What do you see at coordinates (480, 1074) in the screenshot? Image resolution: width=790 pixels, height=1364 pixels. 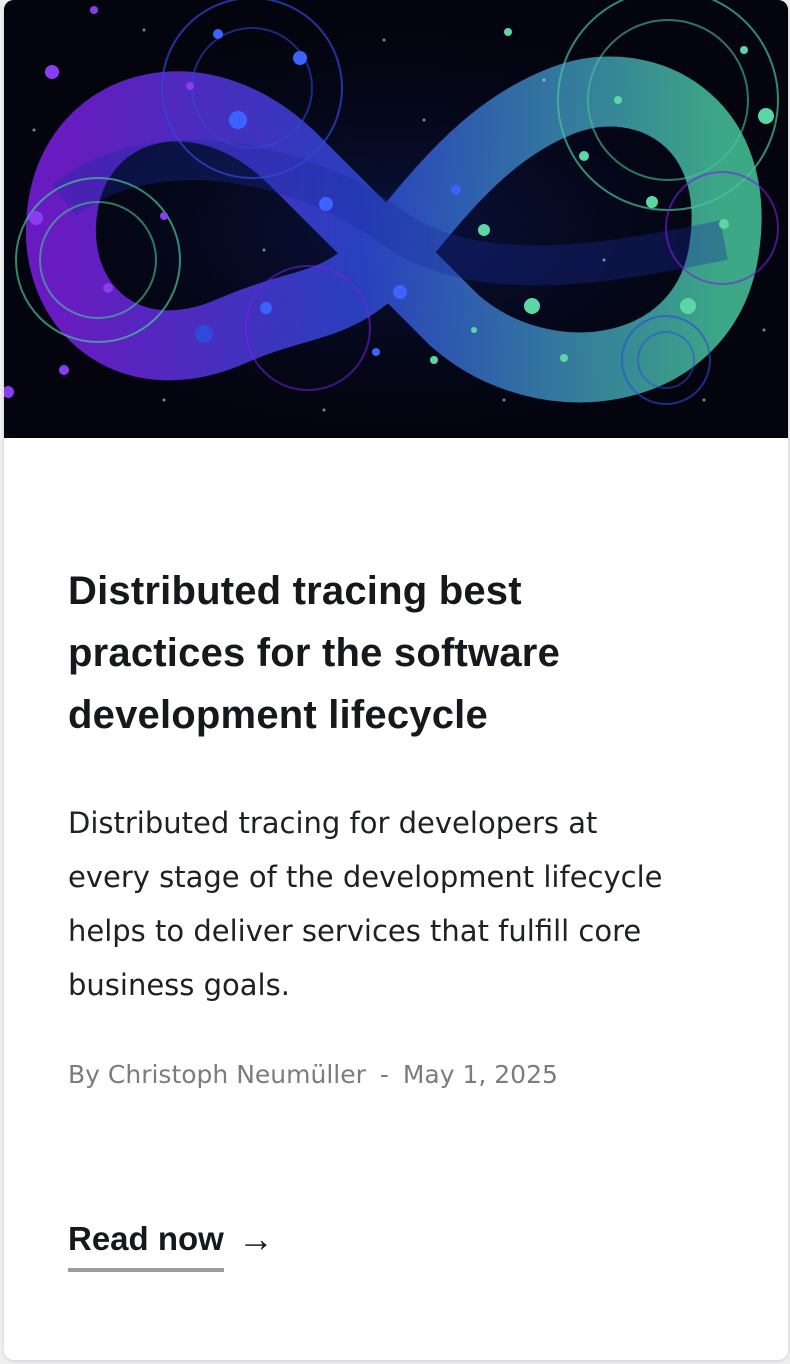 I see `publish-date: May 1, 2025` at bounding box center [480, 1074].